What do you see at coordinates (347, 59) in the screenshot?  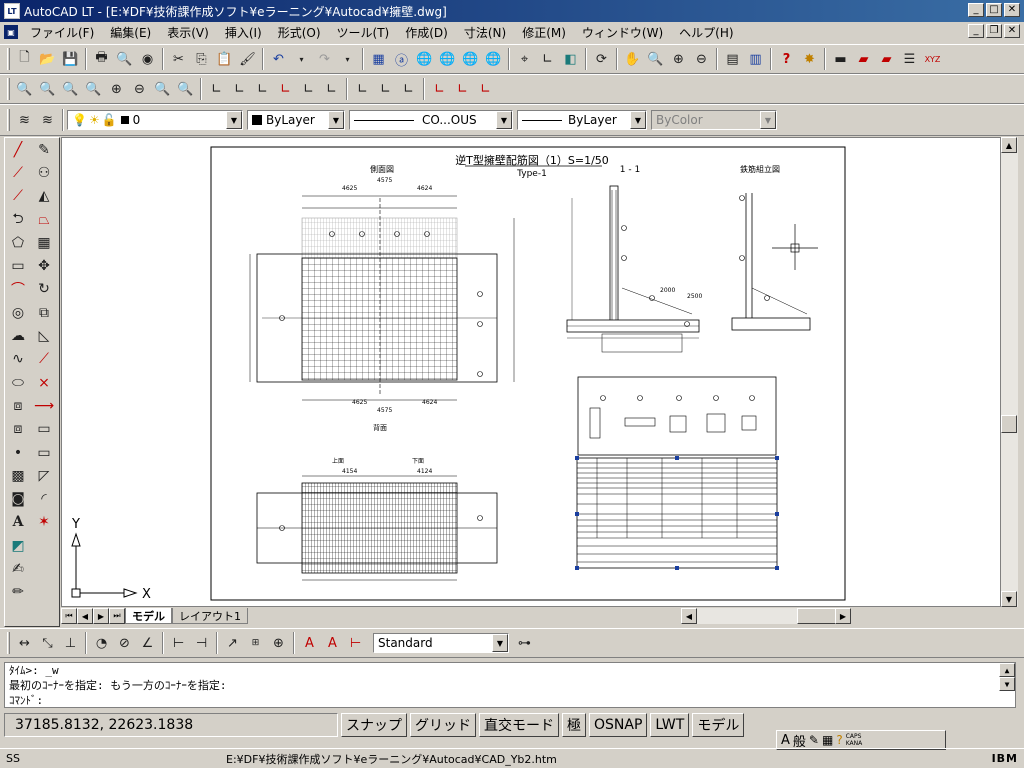 I see `redo-dropdown-icon: ▾` at bounding box center [347, 59].